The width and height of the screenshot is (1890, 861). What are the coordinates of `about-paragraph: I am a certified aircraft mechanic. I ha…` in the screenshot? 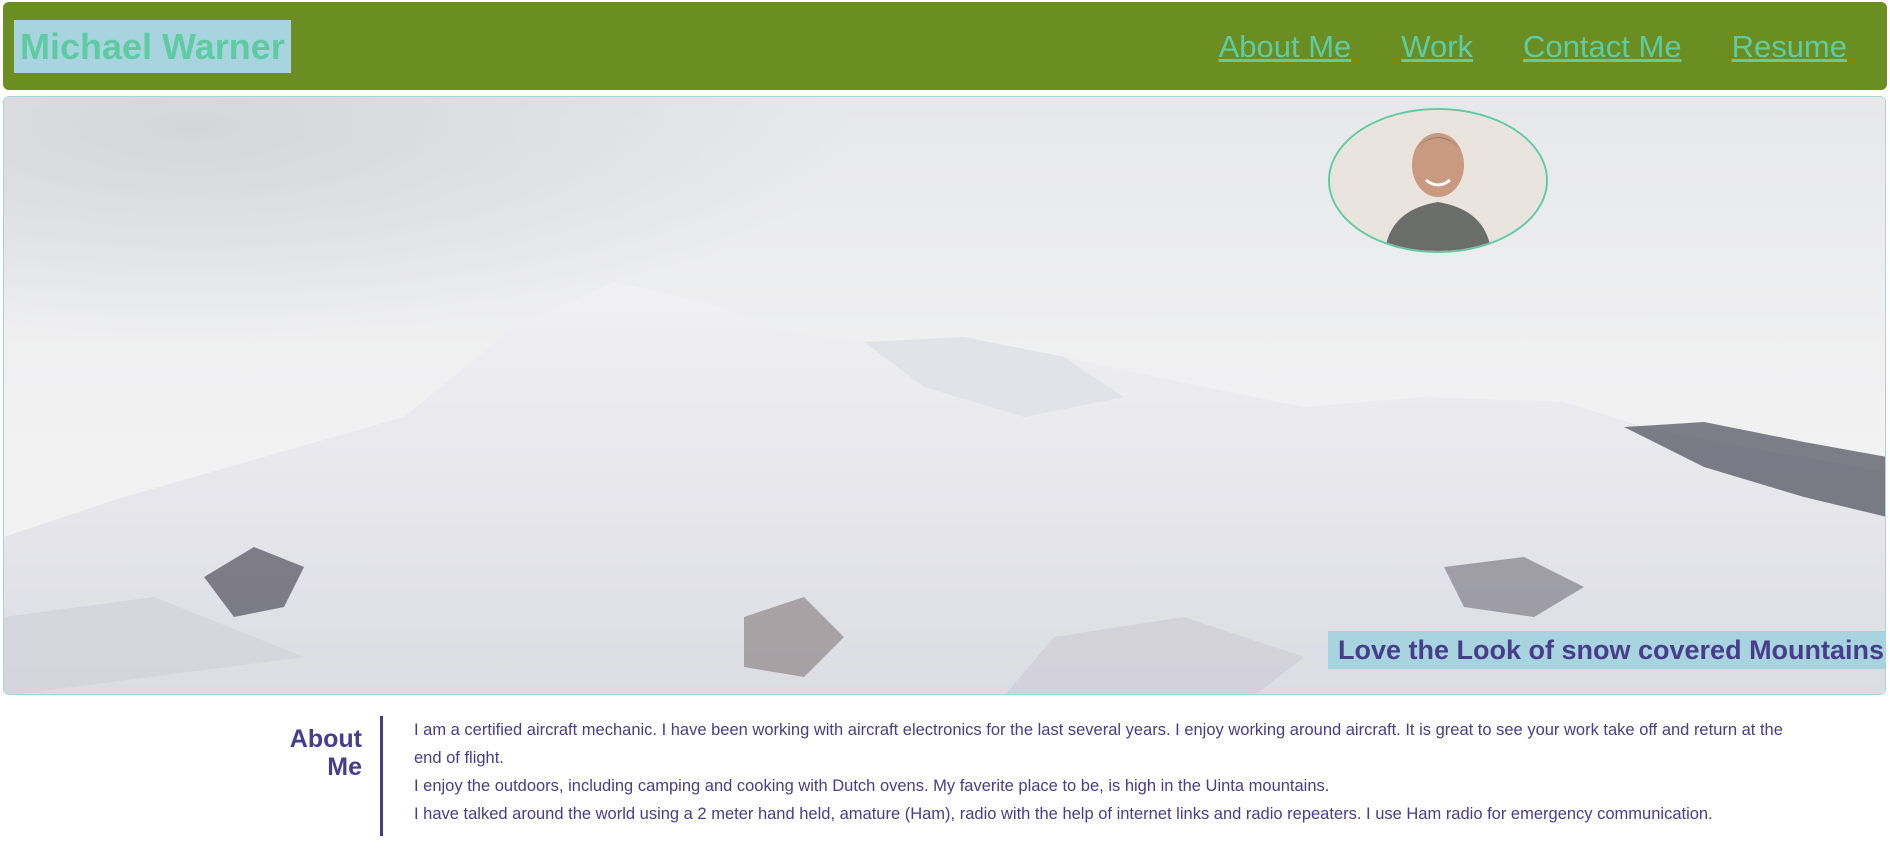 It's located at (1098, 744).